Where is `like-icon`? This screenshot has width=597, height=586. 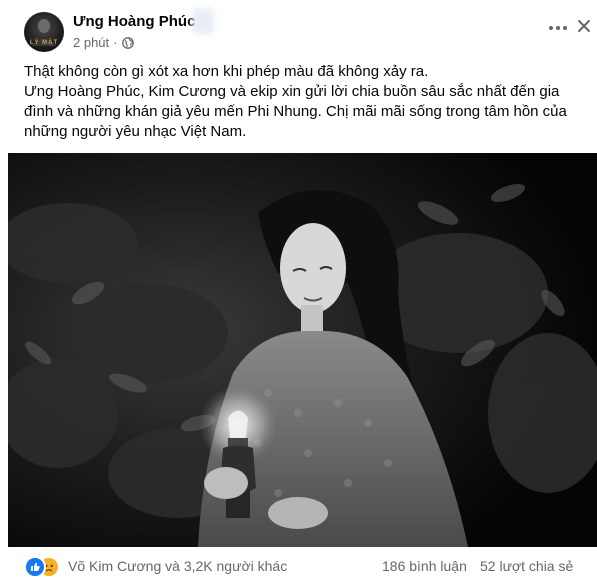 like-icon is located at coordinates (35, 567).